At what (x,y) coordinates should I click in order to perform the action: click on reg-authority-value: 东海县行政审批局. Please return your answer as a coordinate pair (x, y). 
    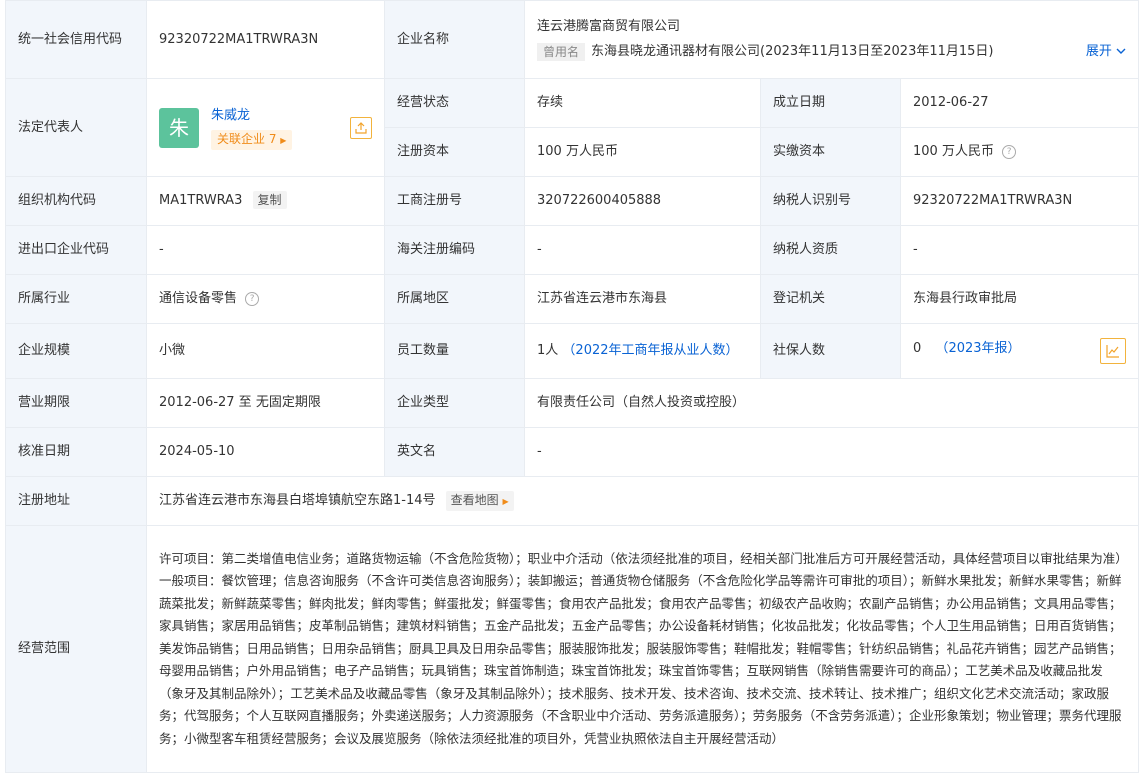
    Looking at the image, I should click on (1019, 299).